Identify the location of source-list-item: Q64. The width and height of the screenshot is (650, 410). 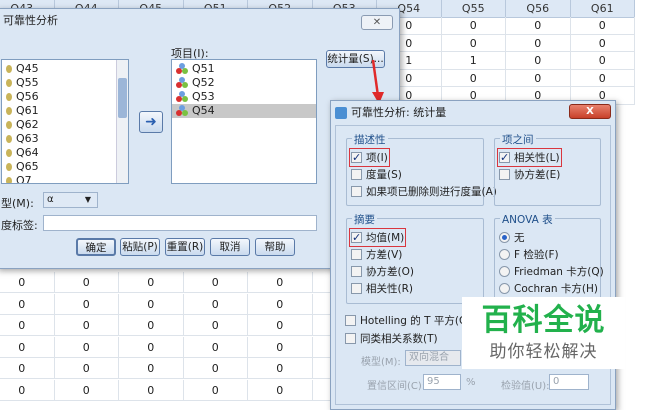
(65, 153).